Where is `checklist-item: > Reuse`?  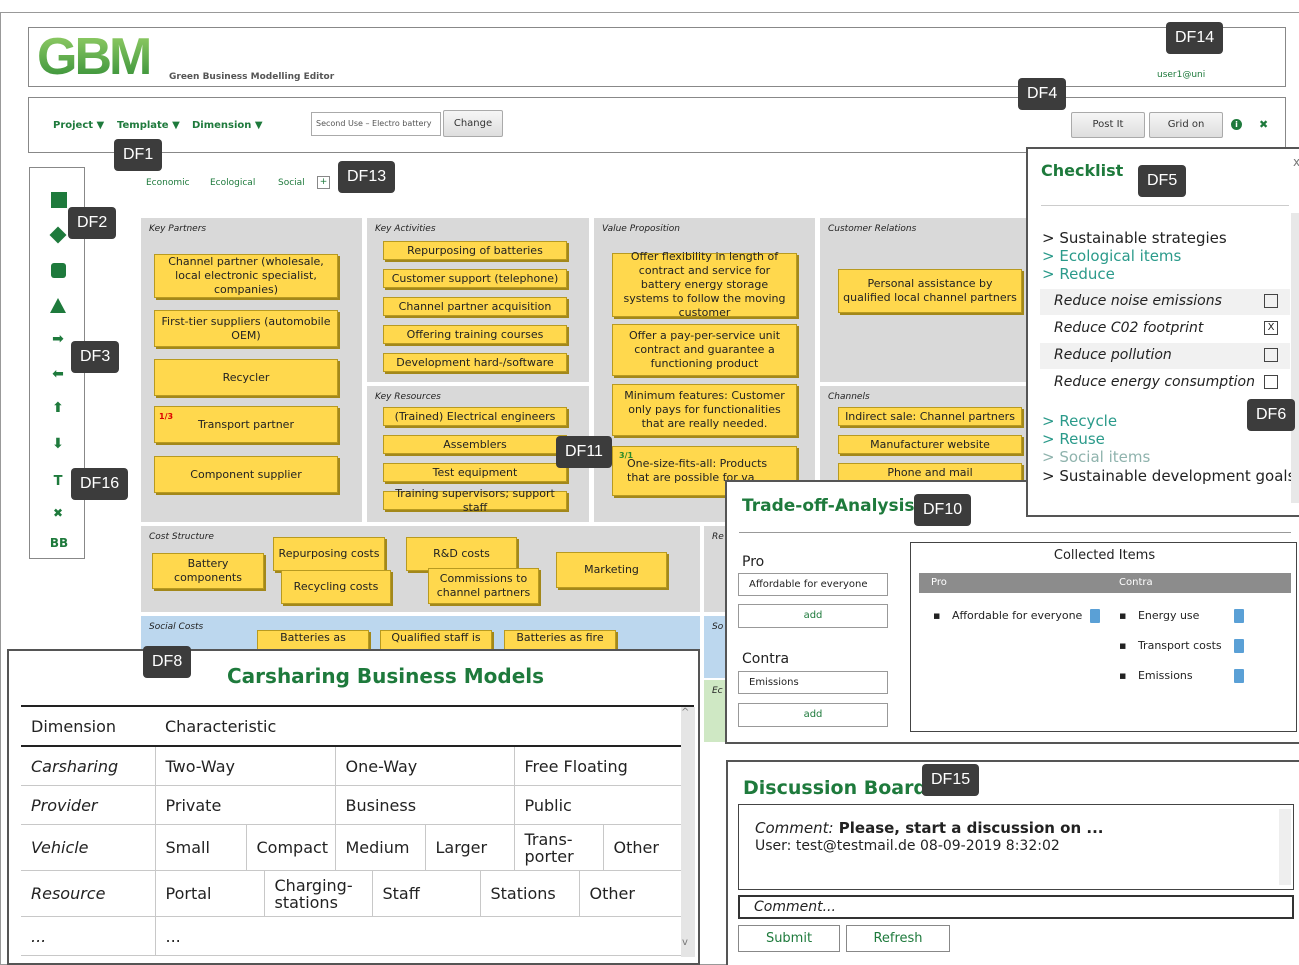
checklist-item: > Reuse is located at coordinates (1073, 439).